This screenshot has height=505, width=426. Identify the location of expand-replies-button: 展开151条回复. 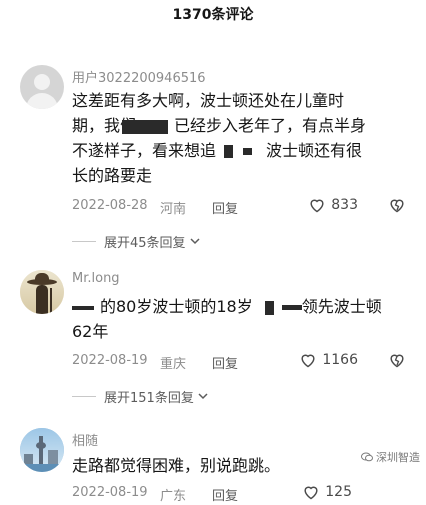
(140, 396).